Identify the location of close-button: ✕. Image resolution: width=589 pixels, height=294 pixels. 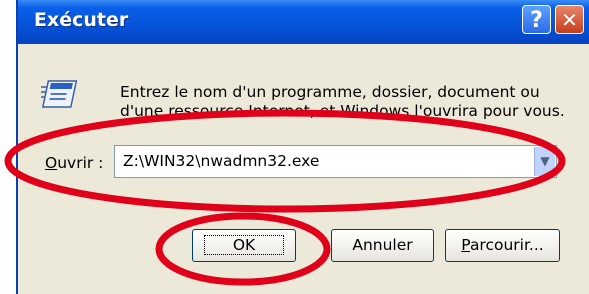
(569, 19).